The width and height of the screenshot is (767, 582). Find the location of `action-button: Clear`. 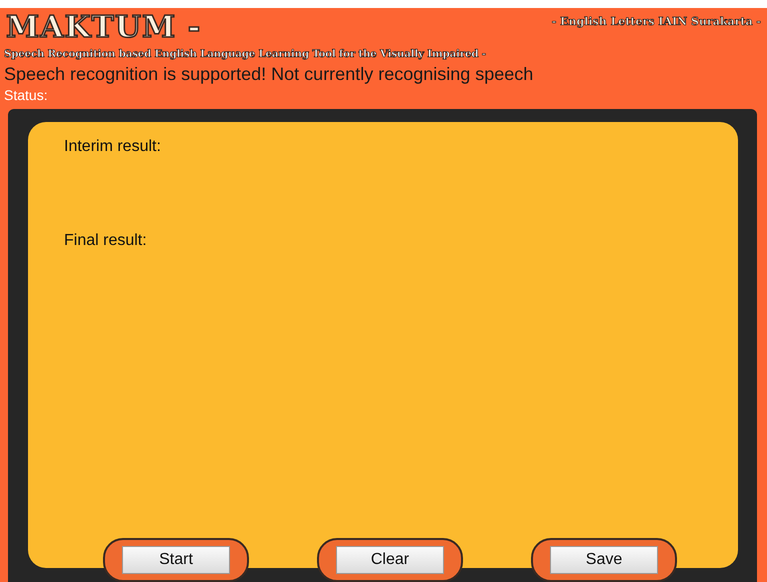

action-button: Clear is located at coordinates (390, 560).